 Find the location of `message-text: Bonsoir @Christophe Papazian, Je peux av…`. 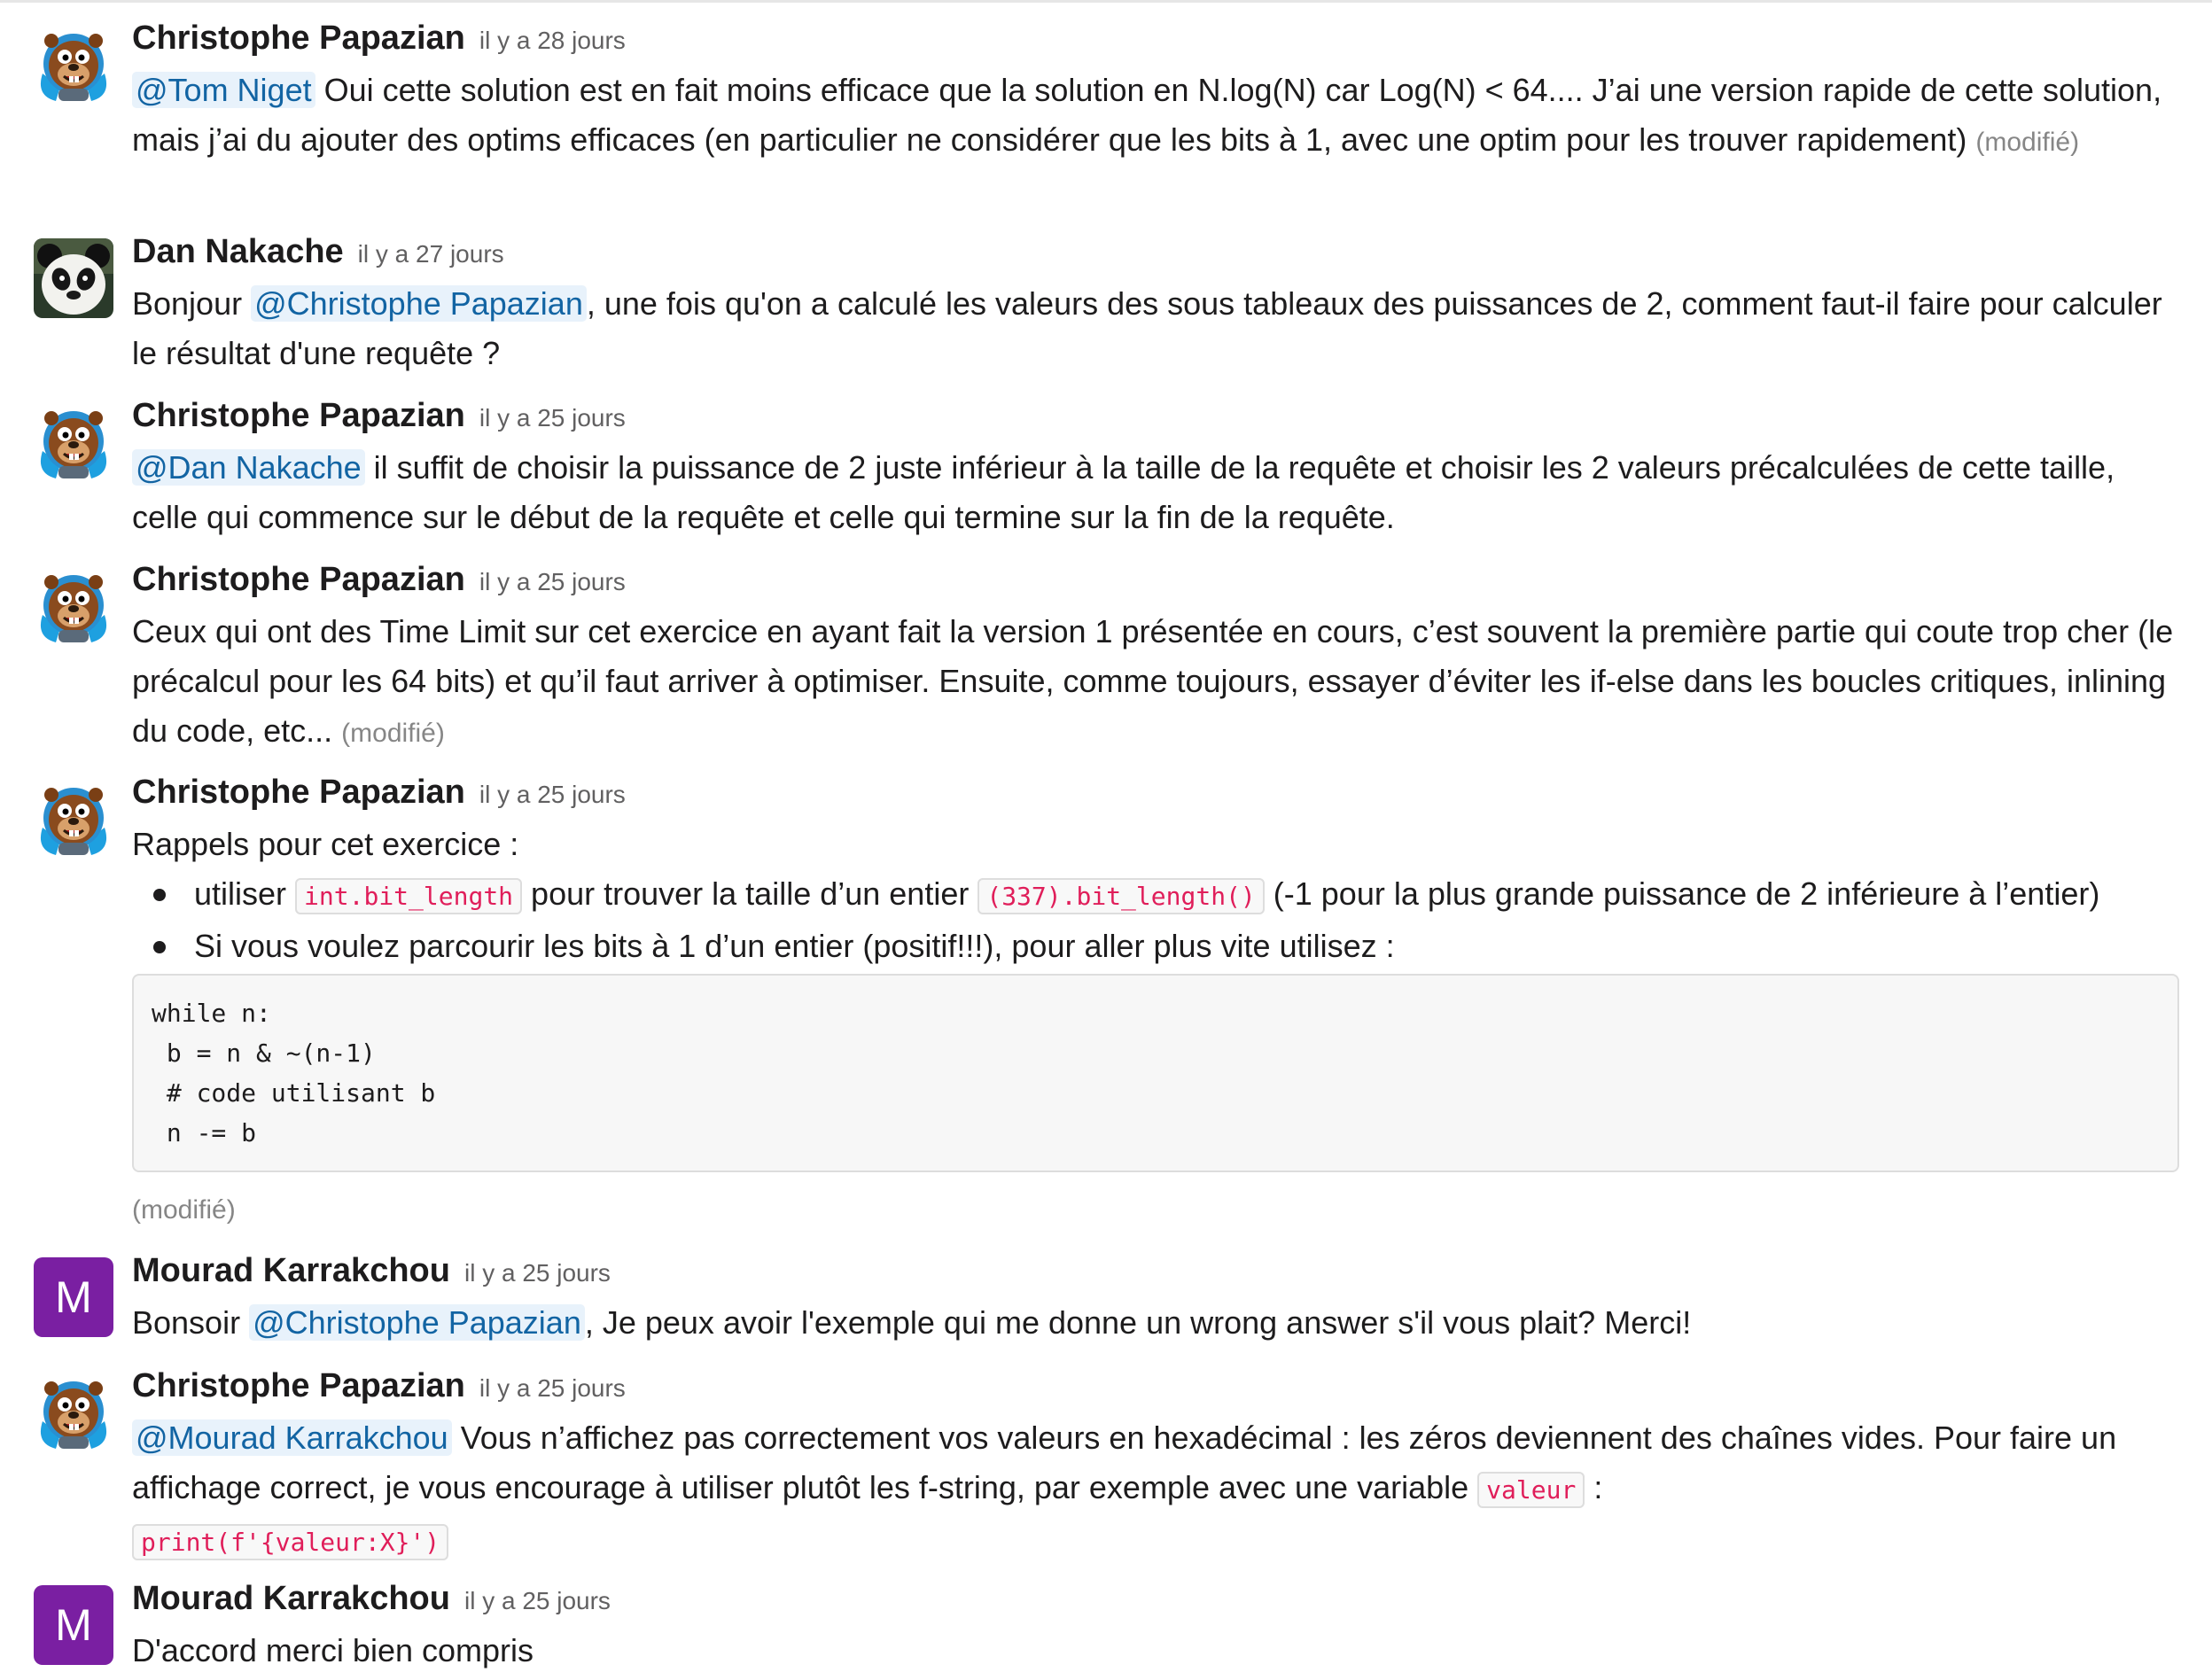

message-text: Bonsoir @Christophe Papazian, Je peux av… is located at coordinates (1155, 1323).